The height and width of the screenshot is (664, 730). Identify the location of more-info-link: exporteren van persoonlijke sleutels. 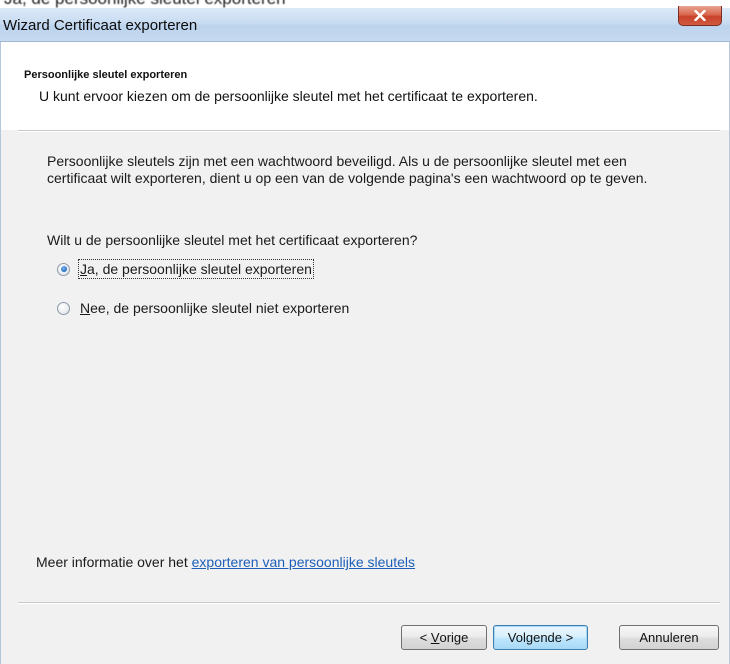
(303, 562).